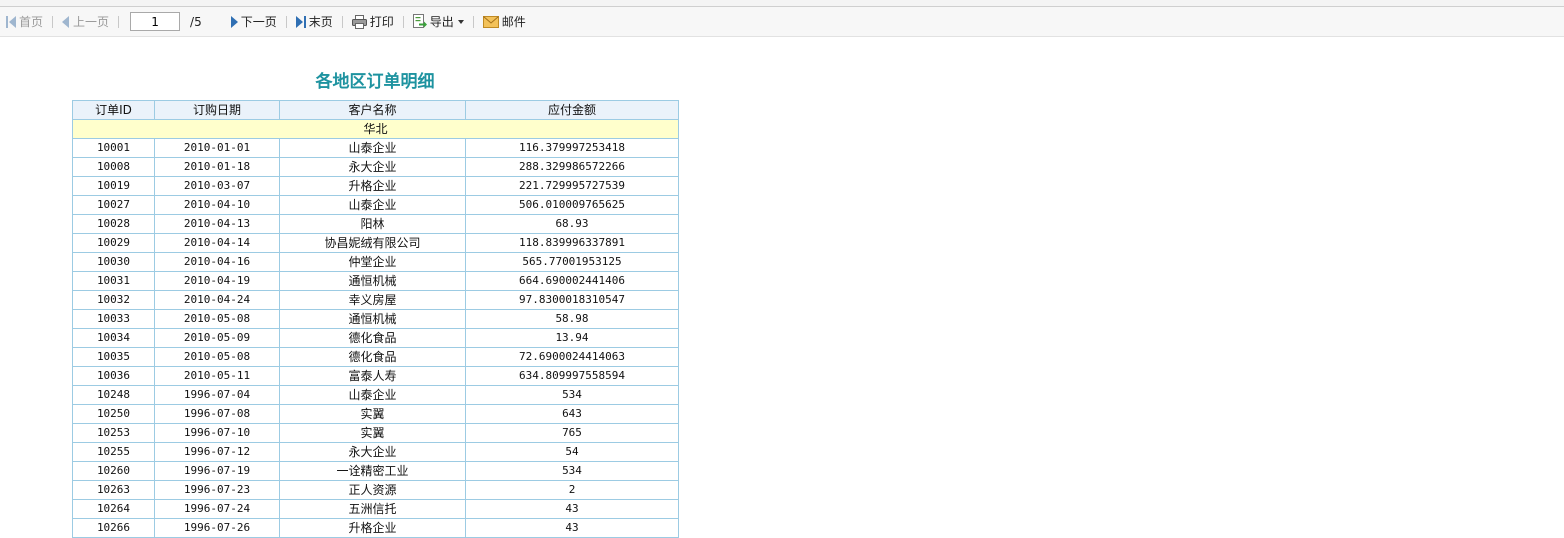  What do you see at coordinates (113, 471) in the screenshot?
I see `order-id-cell: 10260` at bounding box center [113, 471].